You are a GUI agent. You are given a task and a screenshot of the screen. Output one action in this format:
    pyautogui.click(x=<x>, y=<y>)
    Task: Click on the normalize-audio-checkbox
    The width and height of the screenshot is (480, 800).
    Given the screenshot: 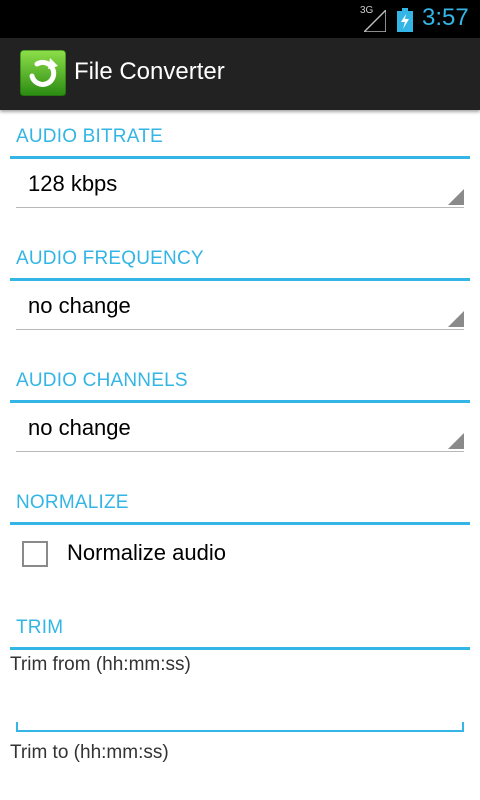 What is the action you would take?
    pyautogui.click(x=35, y=554)
    